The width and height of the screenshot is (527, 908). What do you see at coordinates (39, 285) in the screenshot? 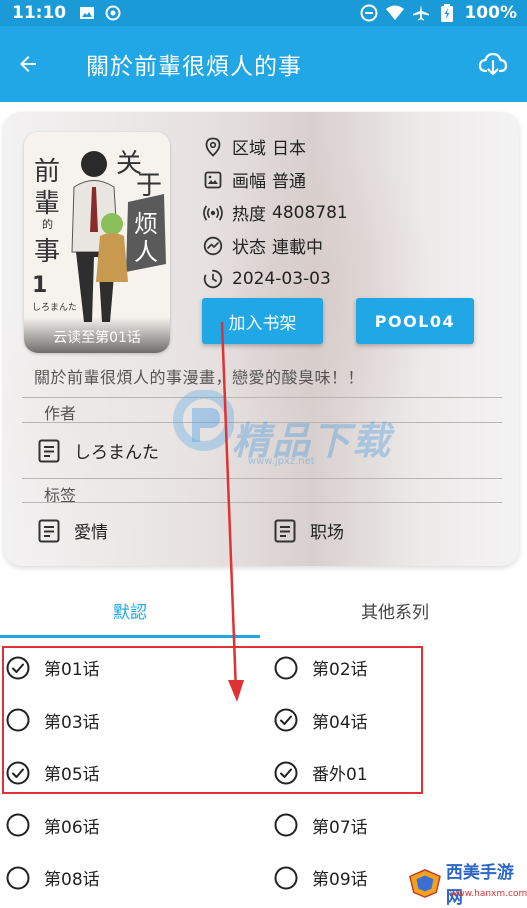
I see `svg-text: 1` at bounding box center [39, 285].